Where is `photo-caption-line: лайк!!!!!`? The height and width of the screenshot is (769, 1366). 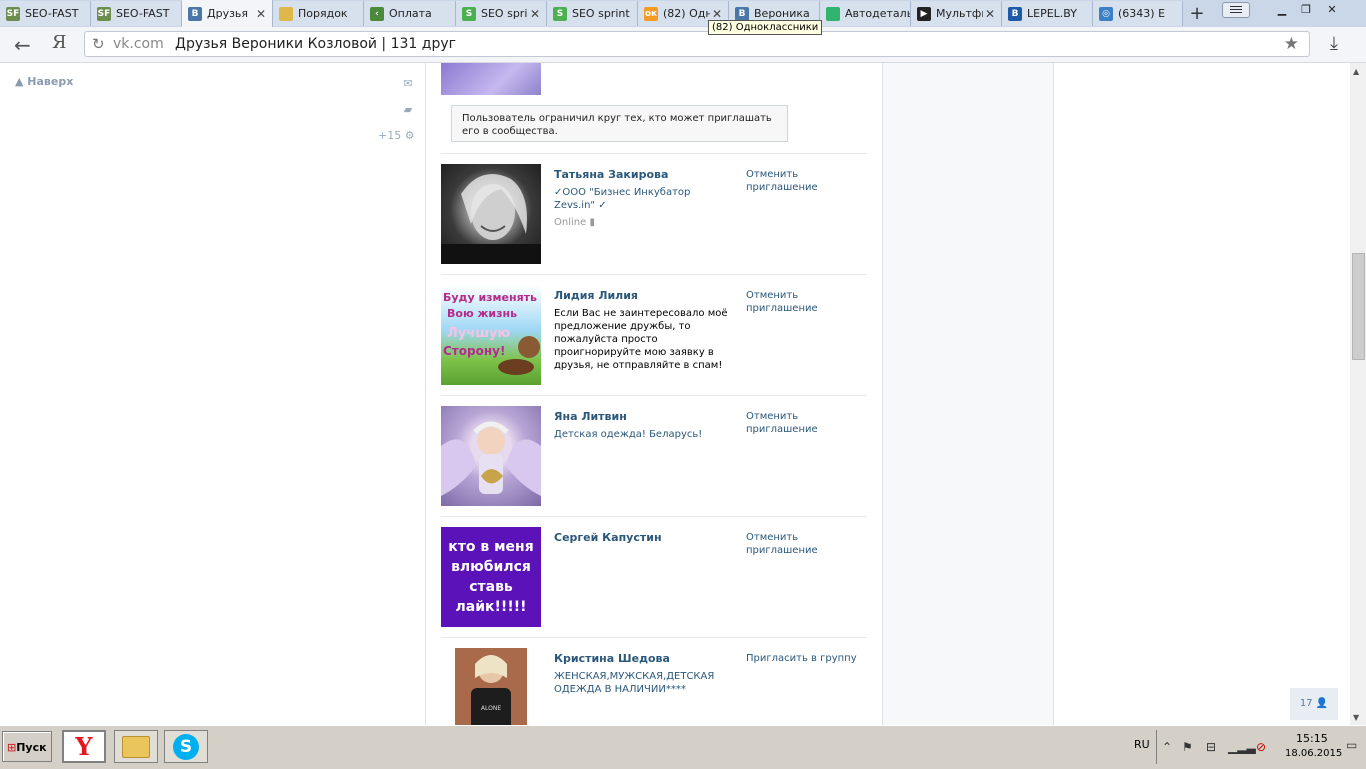
photo-caption-line: лайк!!!!! is located at coordinates (491, 607).